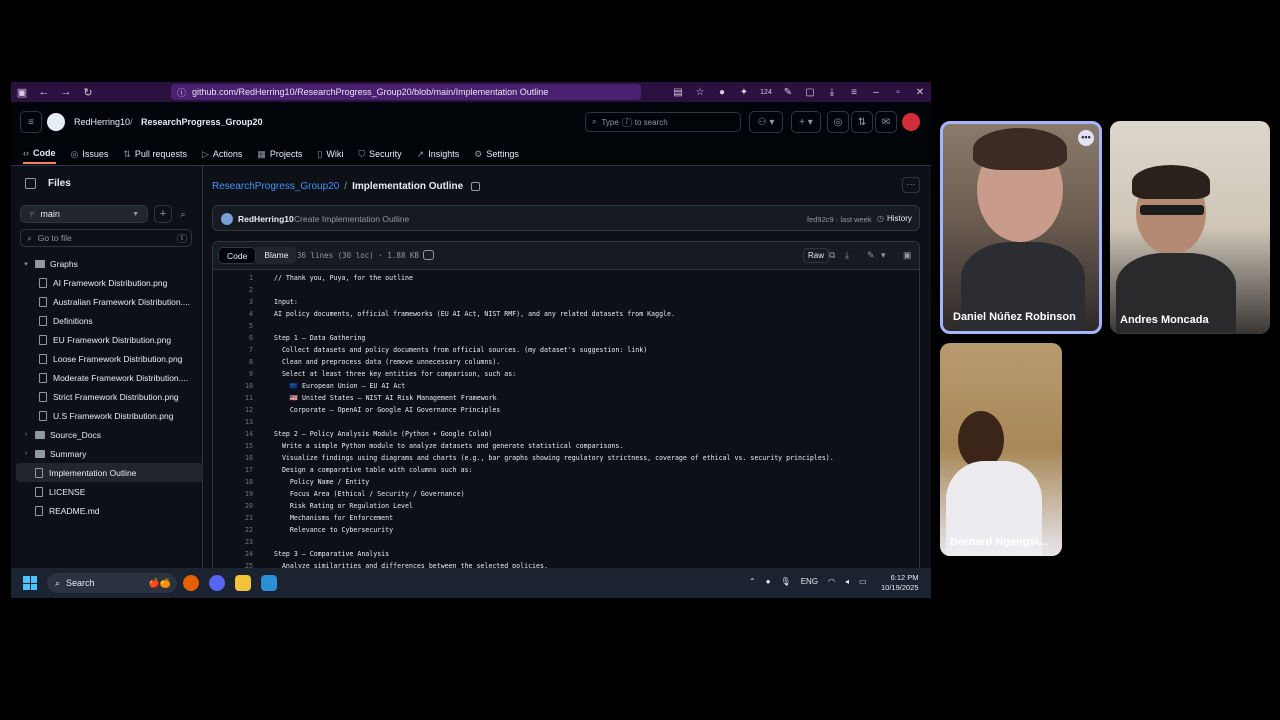  Describe the element at coordinates (438, 154) in the screenshot. I see `tab-insights: ↗ Insights` at that location.